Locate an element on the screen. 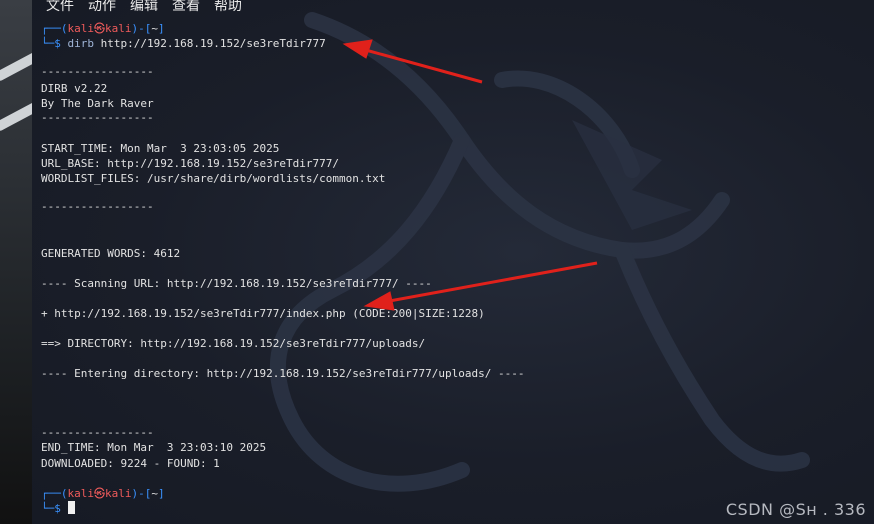  dirb-author: By The Dark Raver is located at coordinates (97, 103).